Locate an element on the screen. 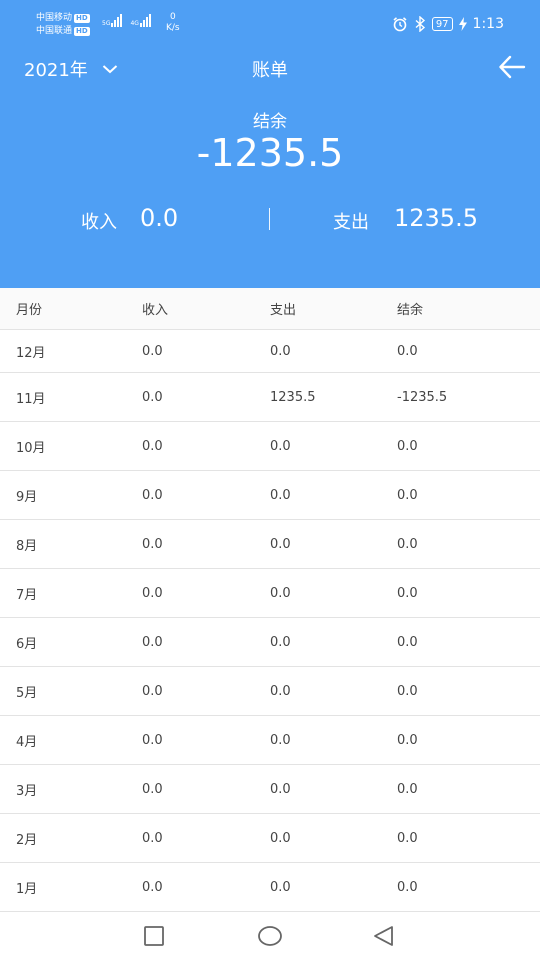 This screenshot has width=540, height=960. table-row: 9月 0.0 0.0 0.0 is located at coordinates (270, 495).